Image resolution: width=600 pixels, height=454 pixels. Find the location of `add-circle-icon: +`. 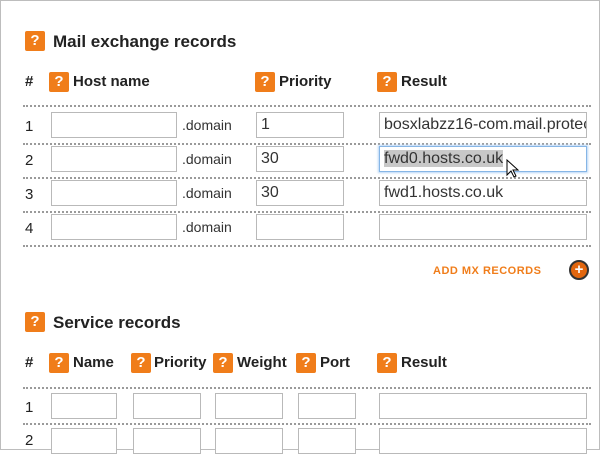

add-circle-icon: + is located at coordinates (579, 270).